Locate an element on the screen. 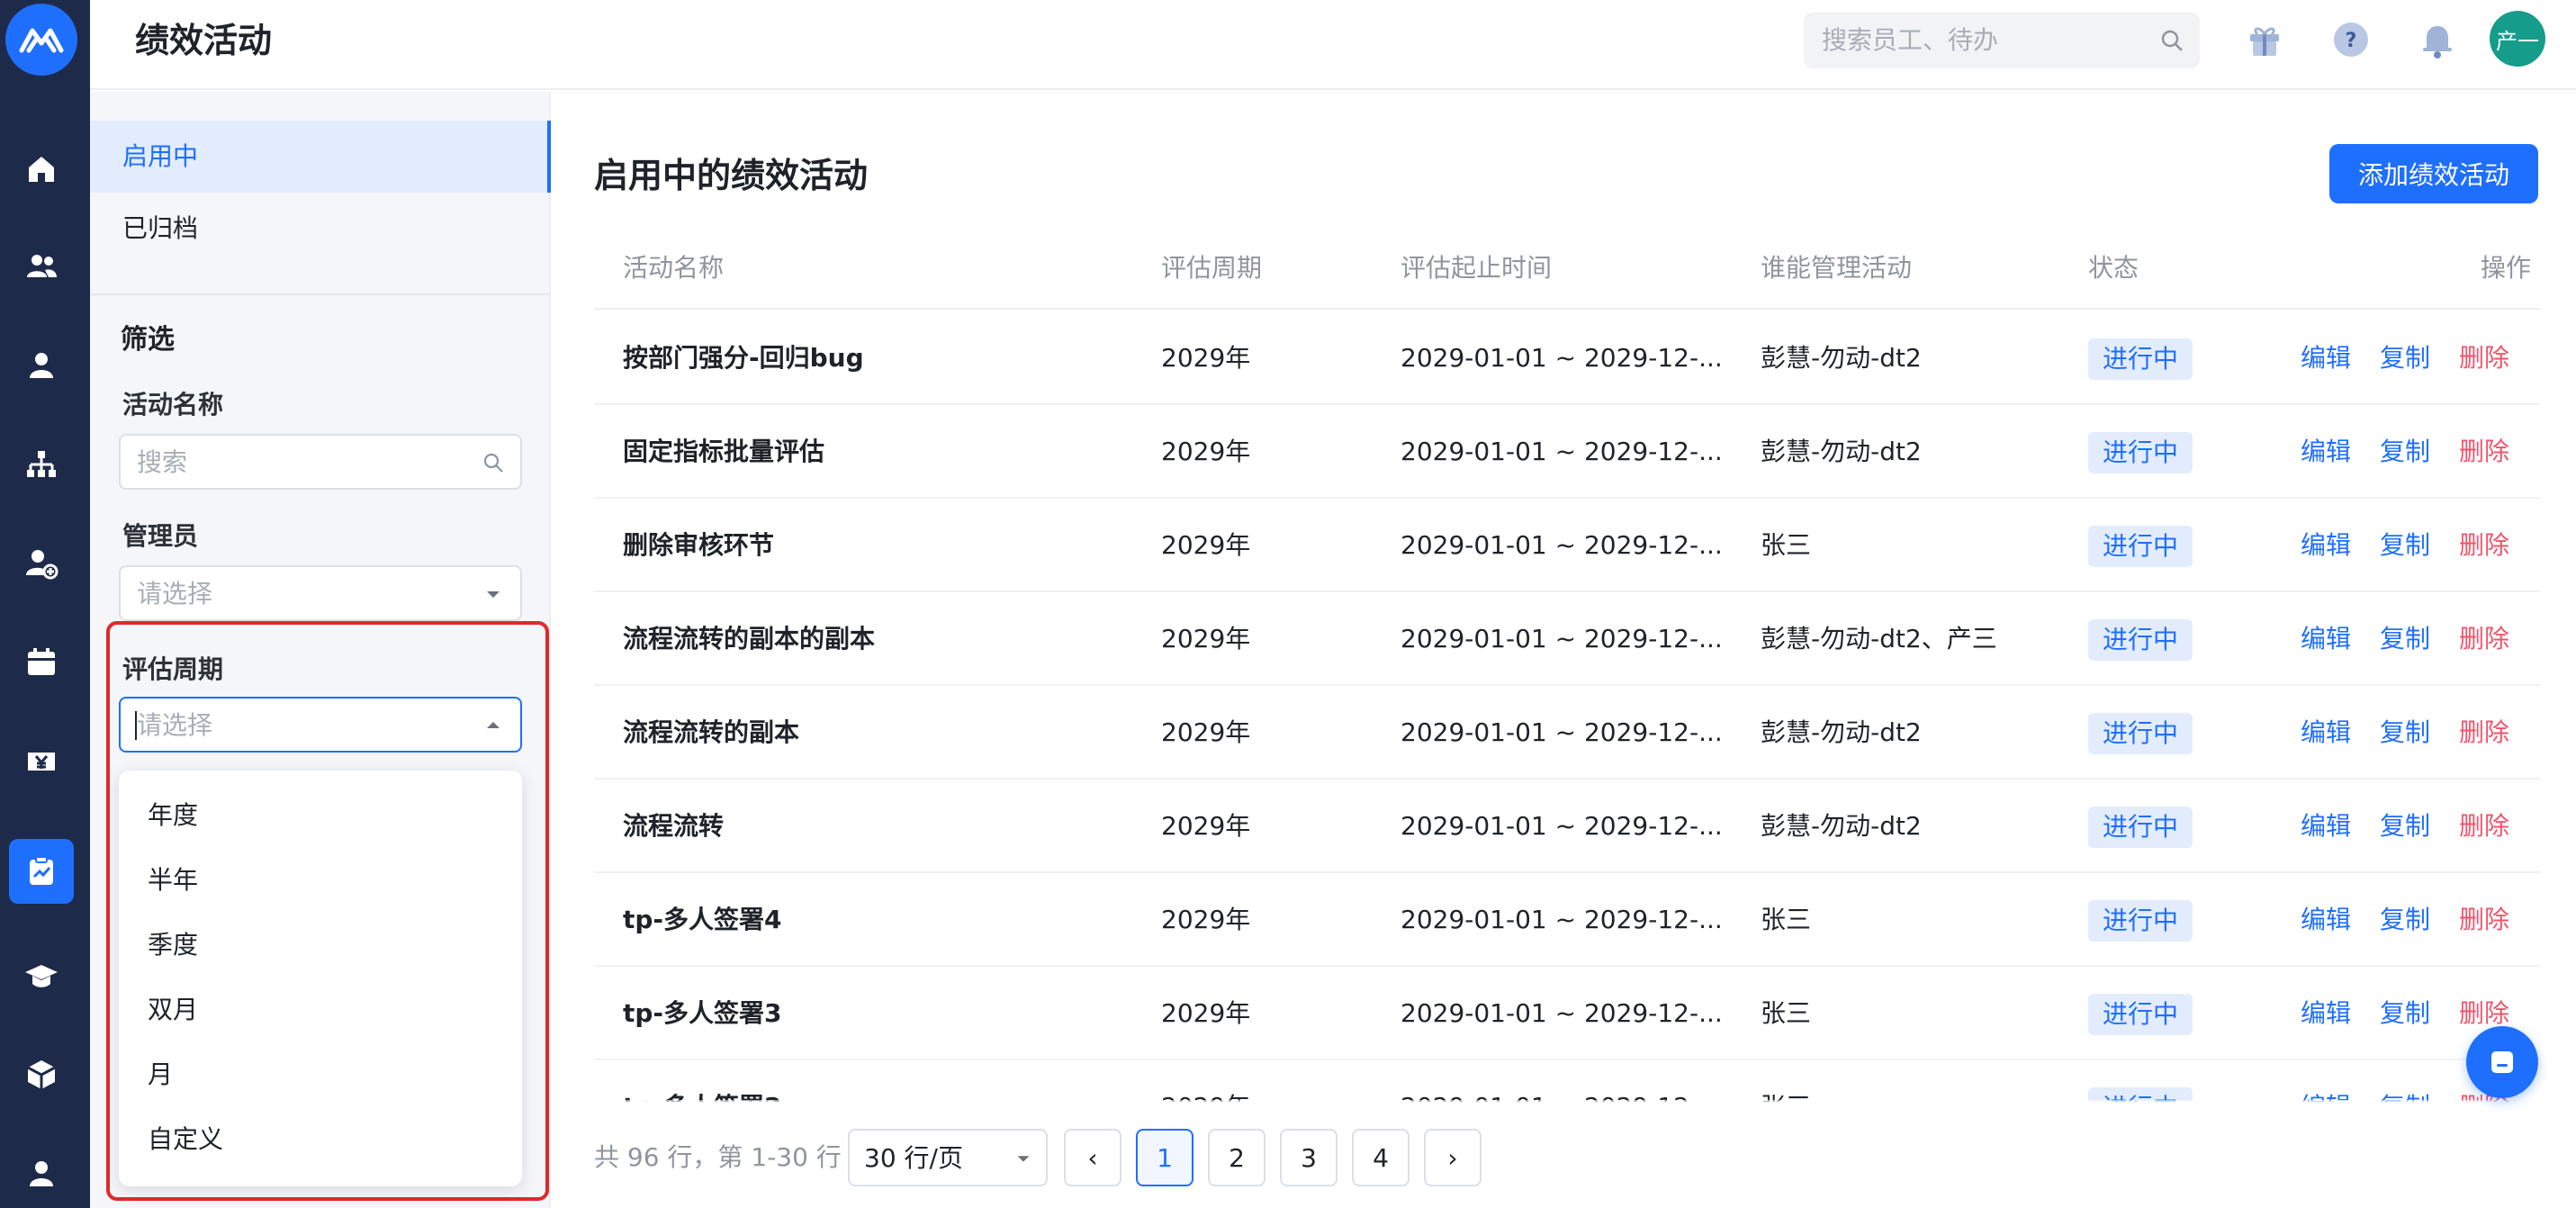 Image resolution: width=2576 pixels, height=1208 pixels. row-activity-name: 删除审核环节 is located at coordinates (884, 545).